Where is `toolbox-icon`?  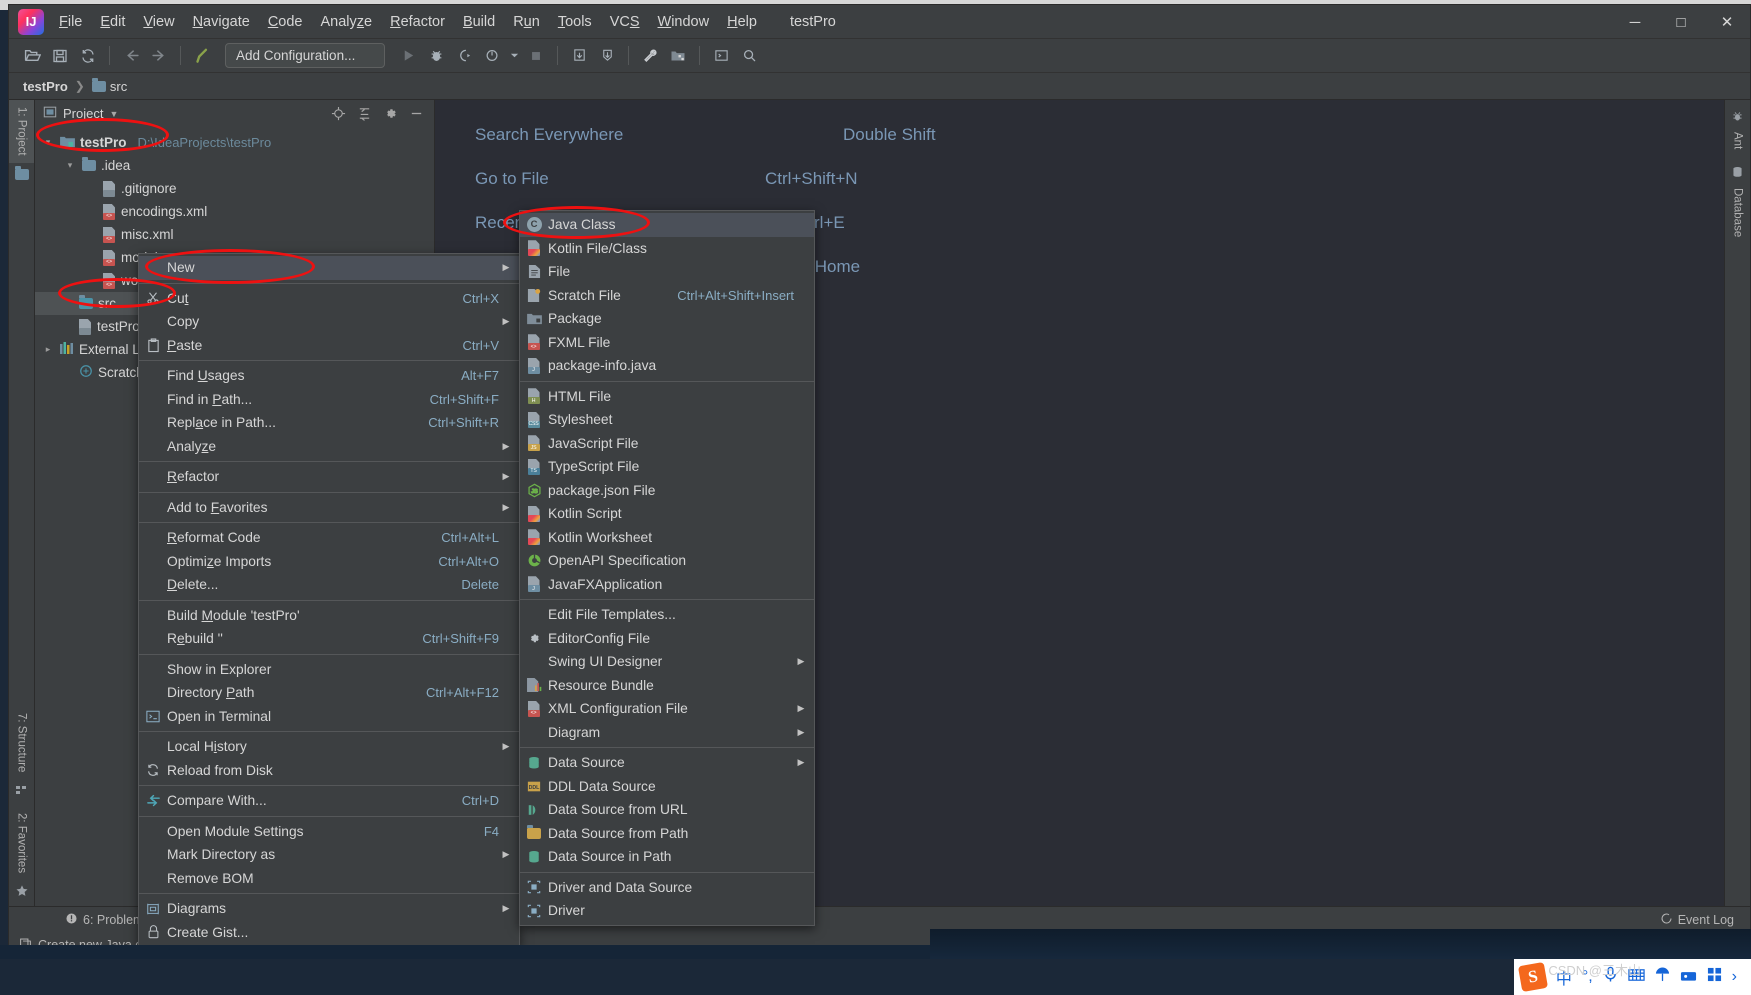 toolbox-icon is located at coordinates (1688, 977).